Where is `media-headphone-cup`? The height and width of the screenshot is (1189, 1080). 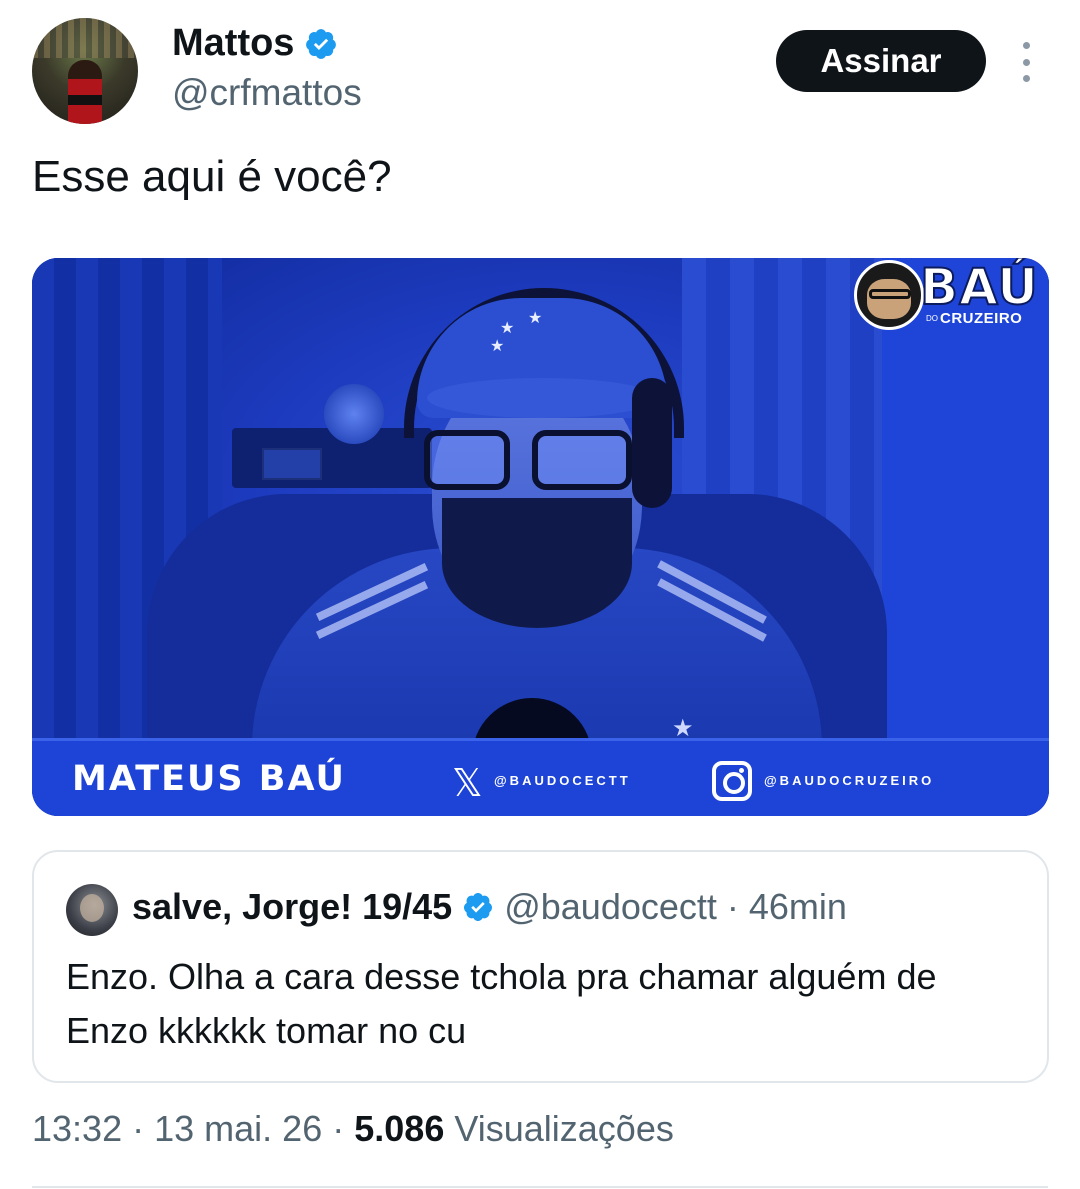
media-headphone-cup is located at coordinates (652, 443).